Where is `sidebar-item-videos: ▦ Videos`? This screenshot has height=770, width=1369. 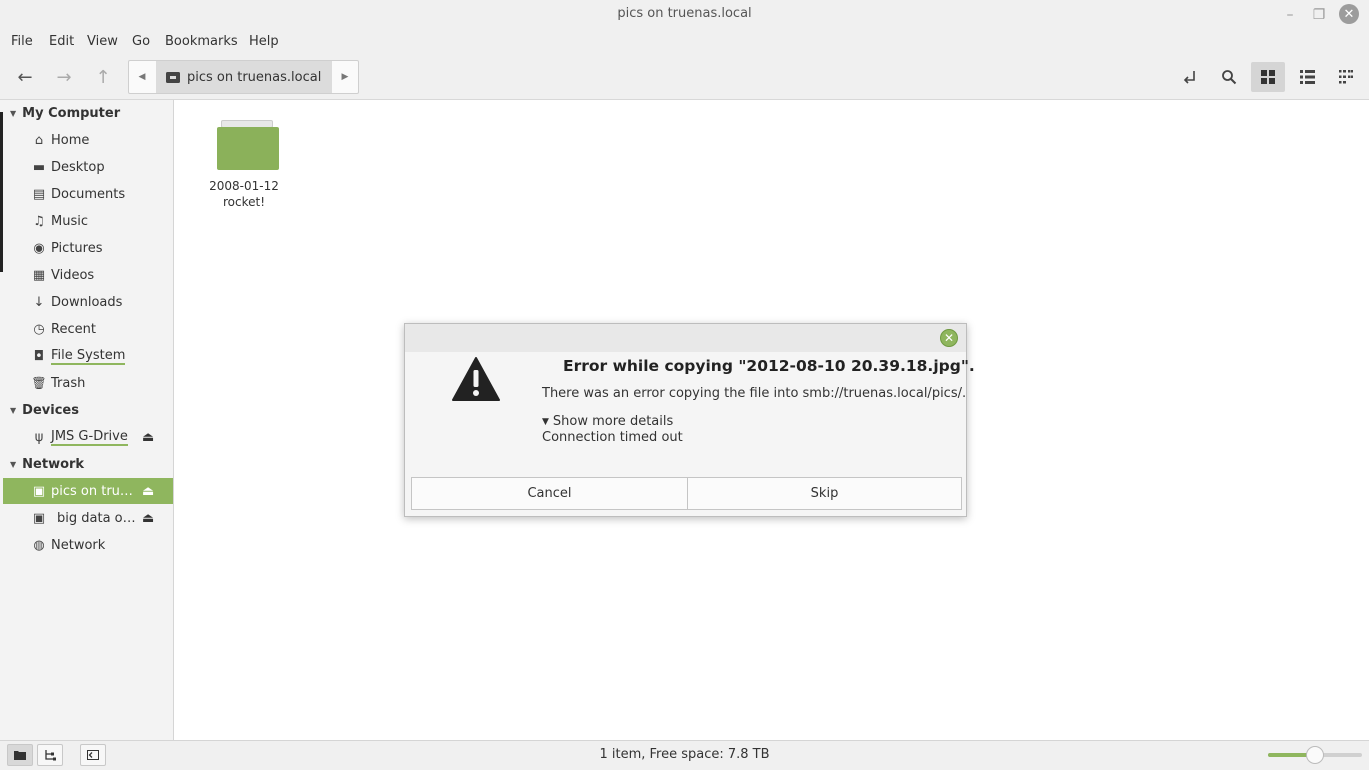
sidebar-item-videos: ▦ Videos is located at coordinates (88, 275).